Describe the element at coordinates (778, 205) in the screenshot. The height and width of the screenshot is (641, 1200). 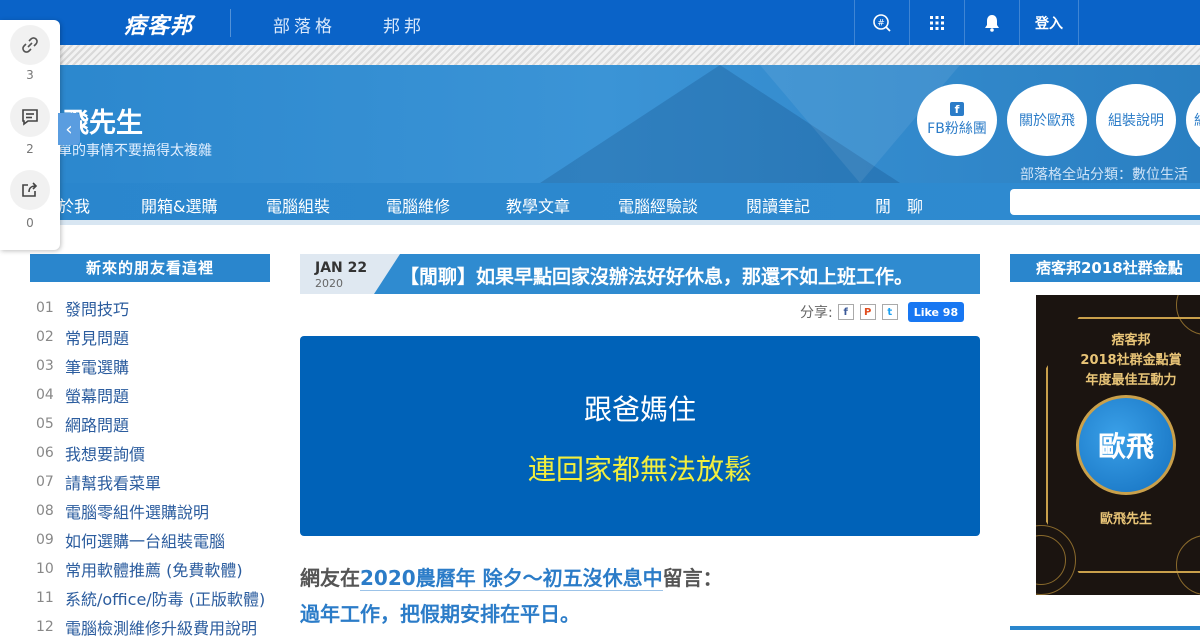
I see `menu-reading: 閱讀筆記` at that location.